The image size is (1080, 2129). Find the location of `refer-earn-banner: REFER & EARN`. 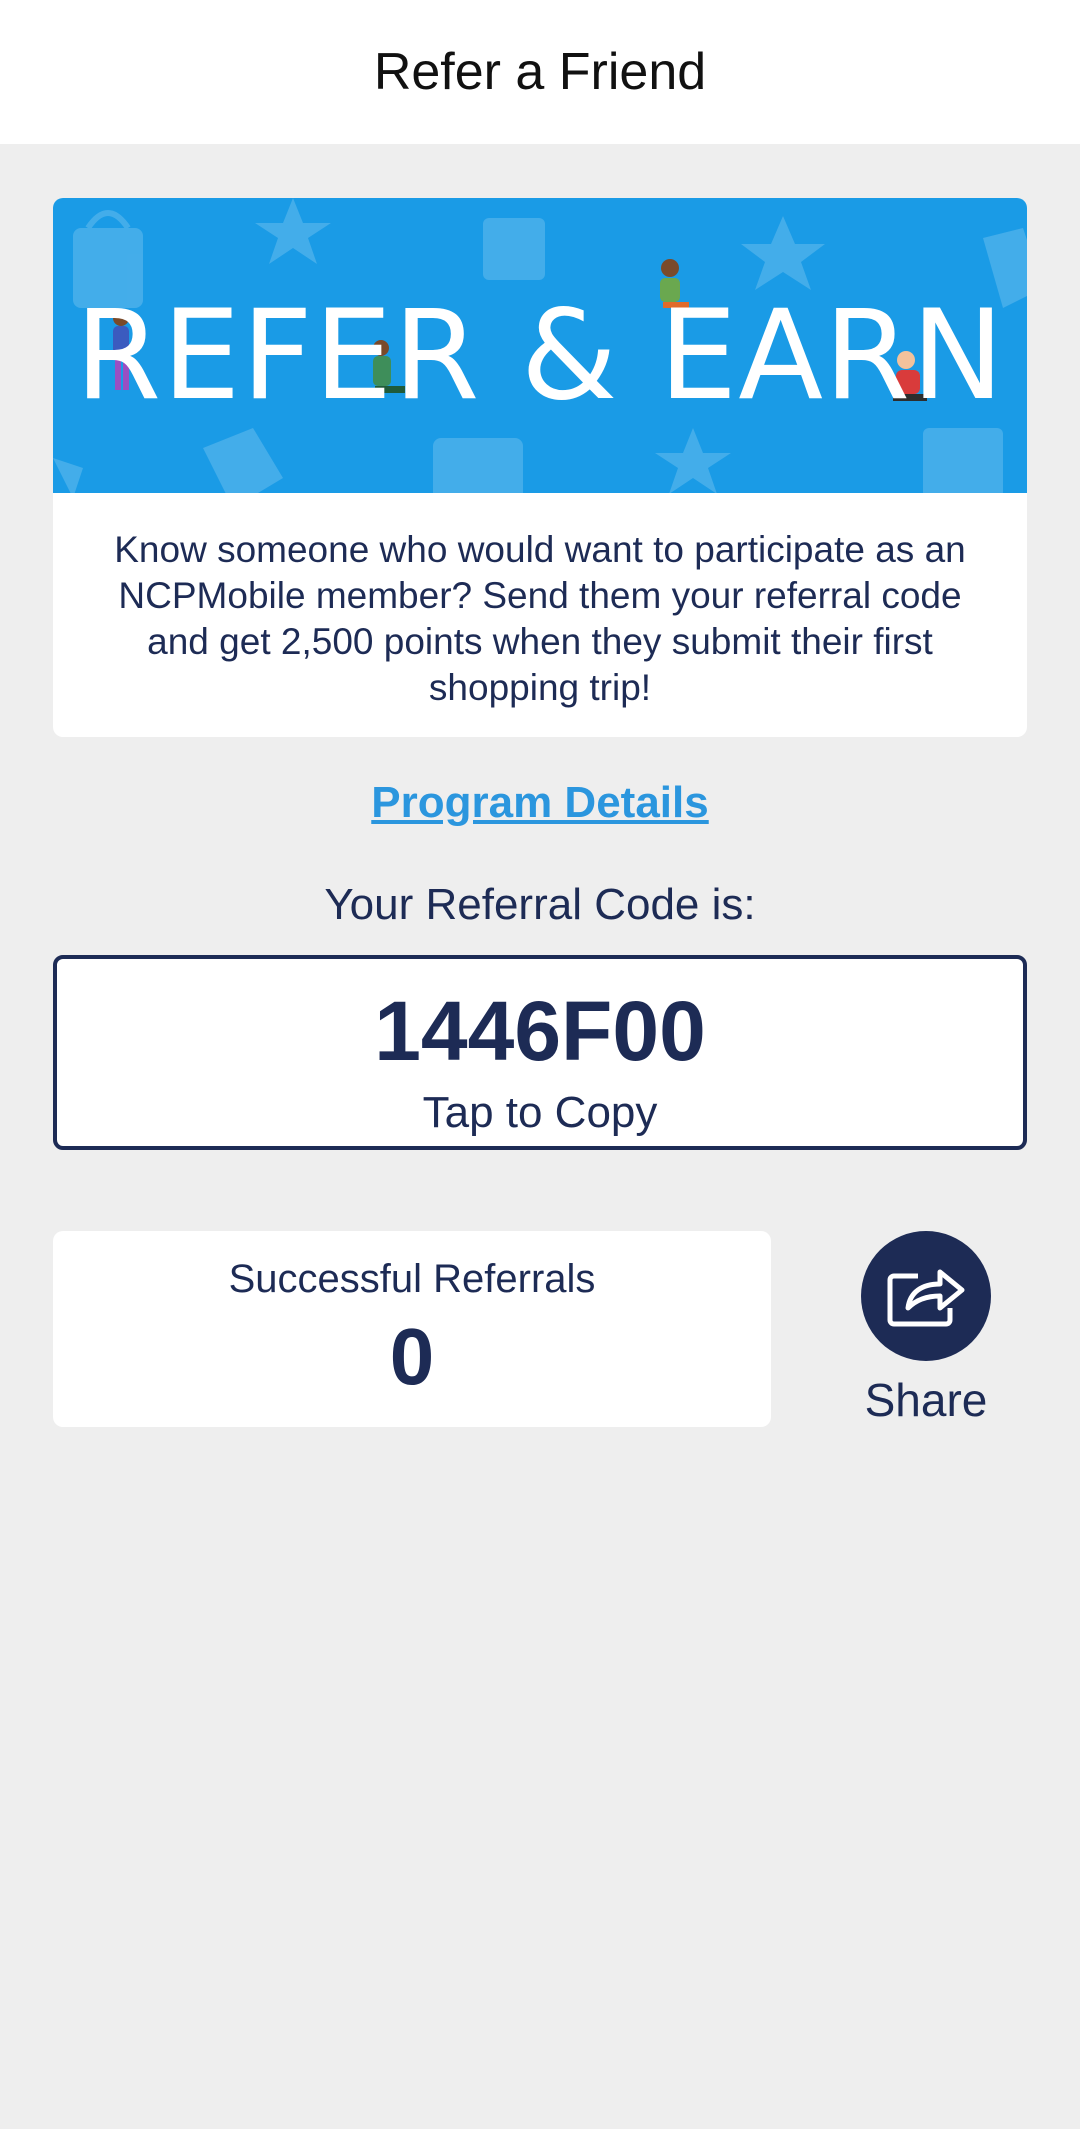

refer-earn-banner: REFER & EARN is located at coordinates (540, 345).